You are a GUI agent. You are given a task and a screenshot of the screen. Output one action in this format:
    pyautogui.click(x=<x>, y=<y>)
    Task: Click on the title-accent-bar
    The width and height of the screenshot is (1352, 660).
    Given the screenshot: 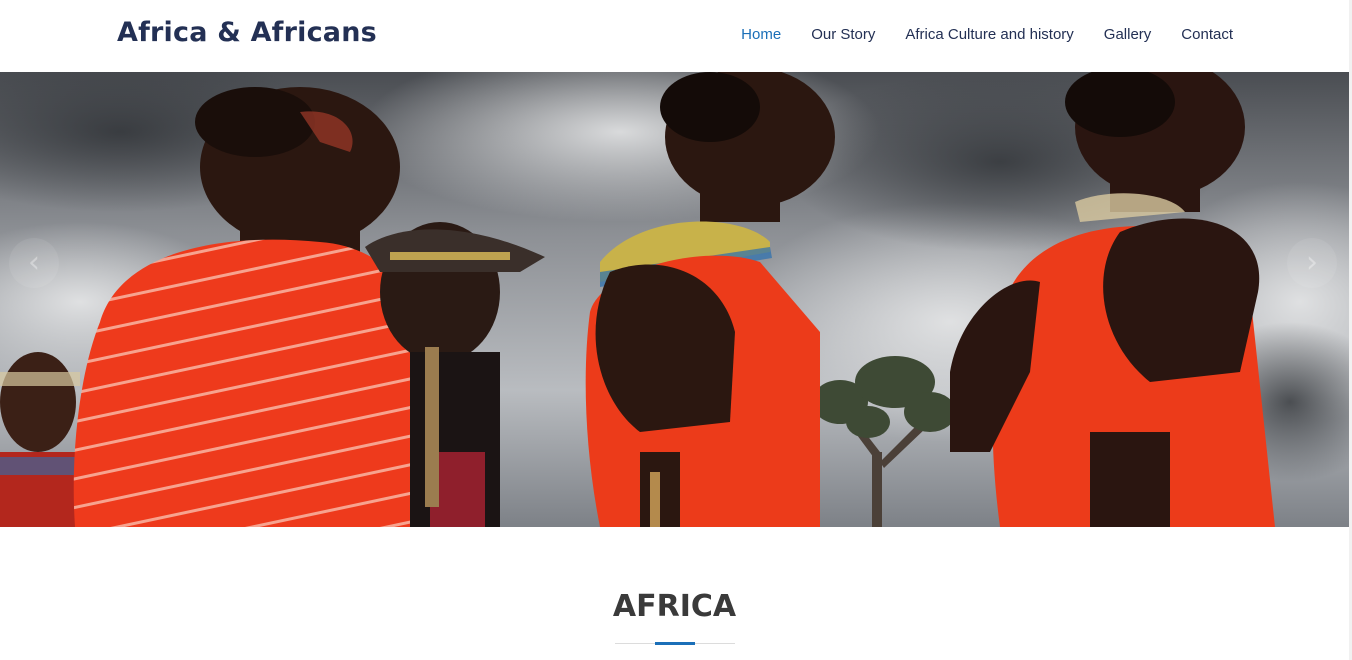 What is the action you would take?
    pyautogui.click(x=675, y=643)
    